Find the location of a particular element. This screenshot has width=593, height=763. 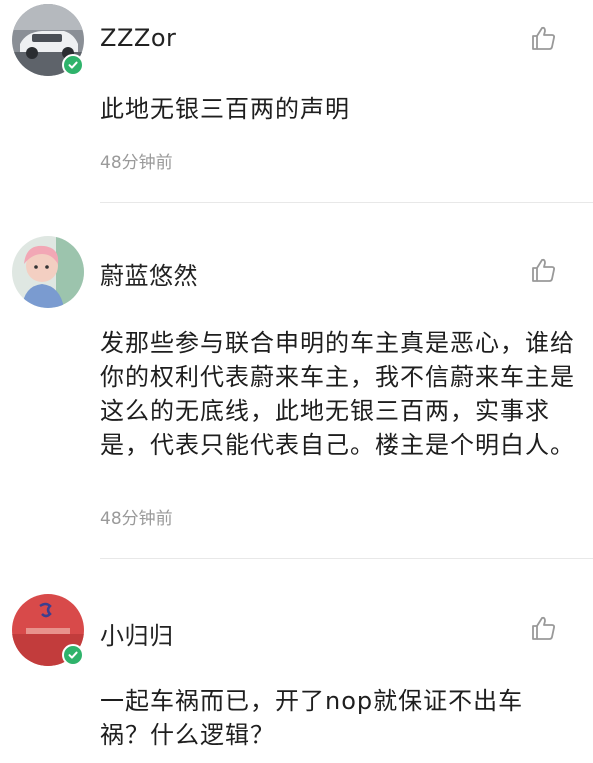

avatar-image is located at coordinates (48, 272).